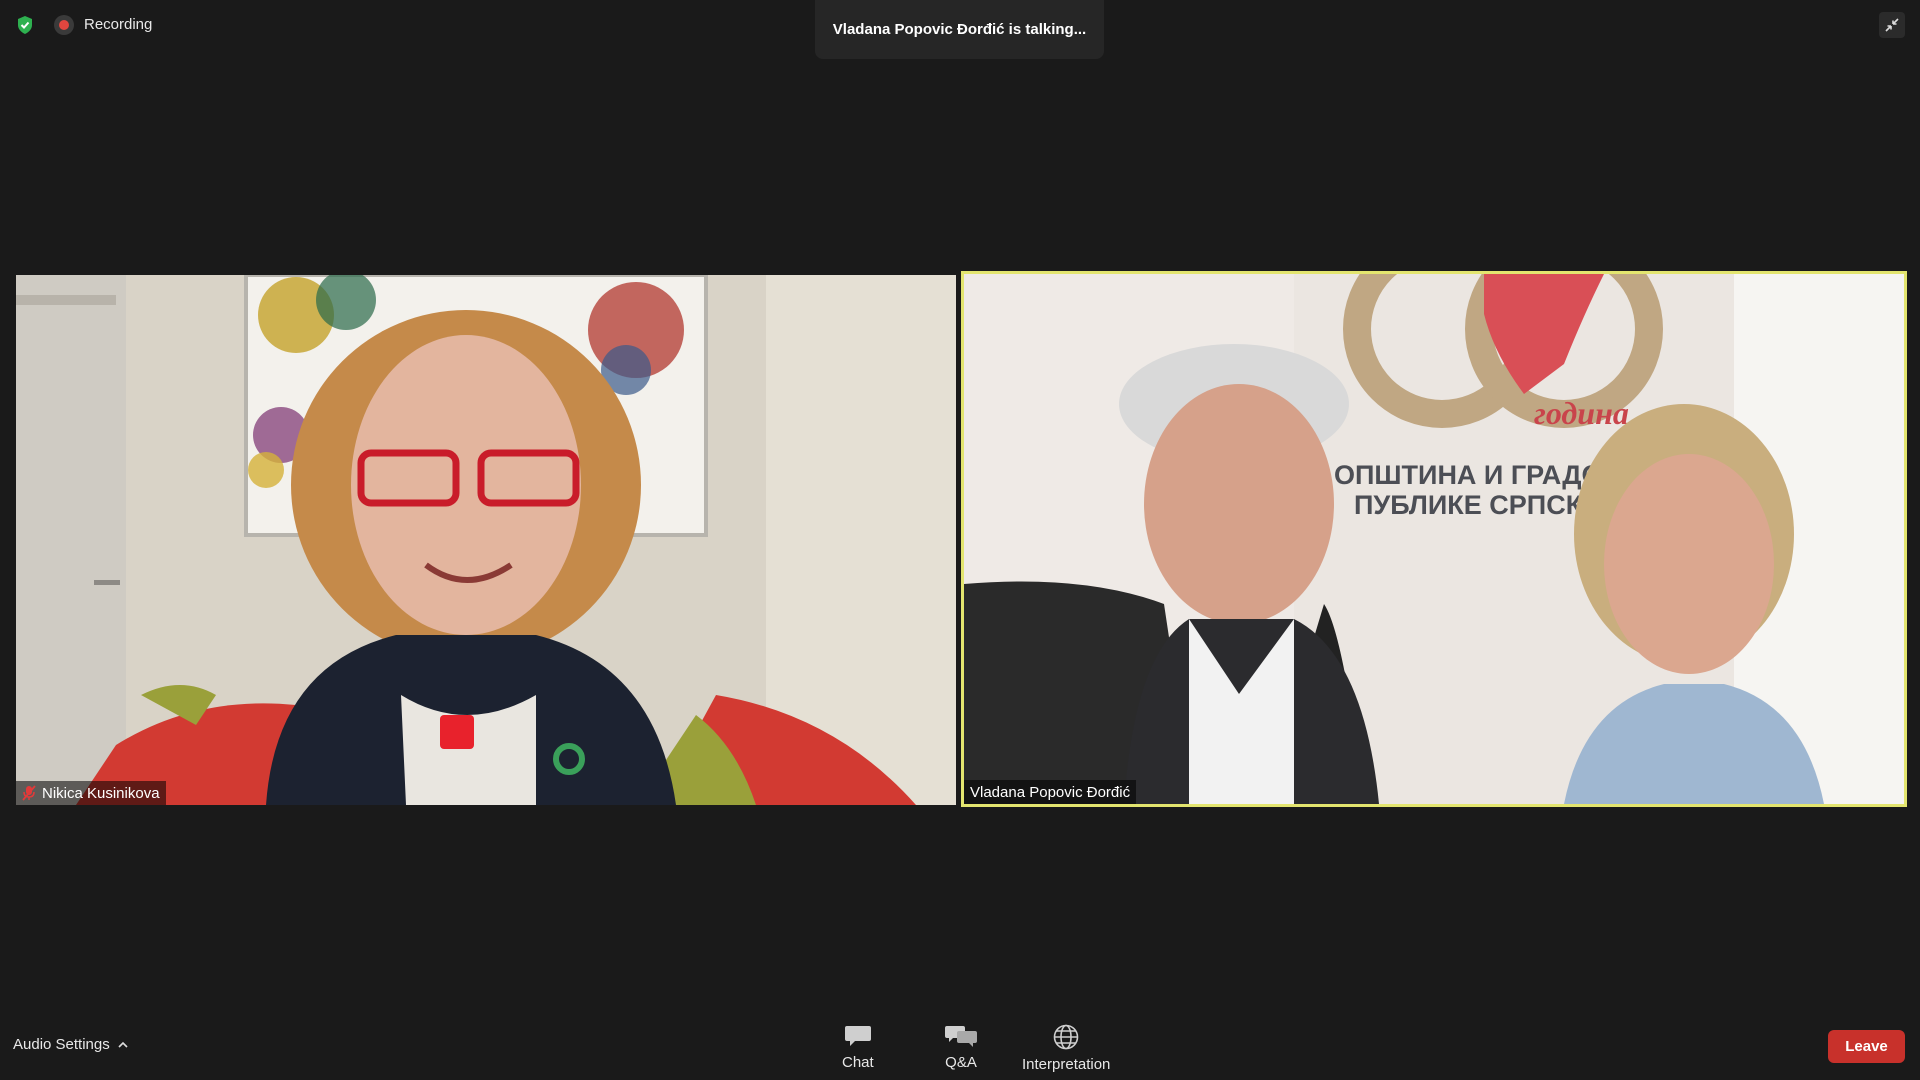 The width and height of the screenshot is (1920, 1080). Describe the element at coordinates (1581, 413) in the screenshot. I see `banner-logo-text: година` at that location.